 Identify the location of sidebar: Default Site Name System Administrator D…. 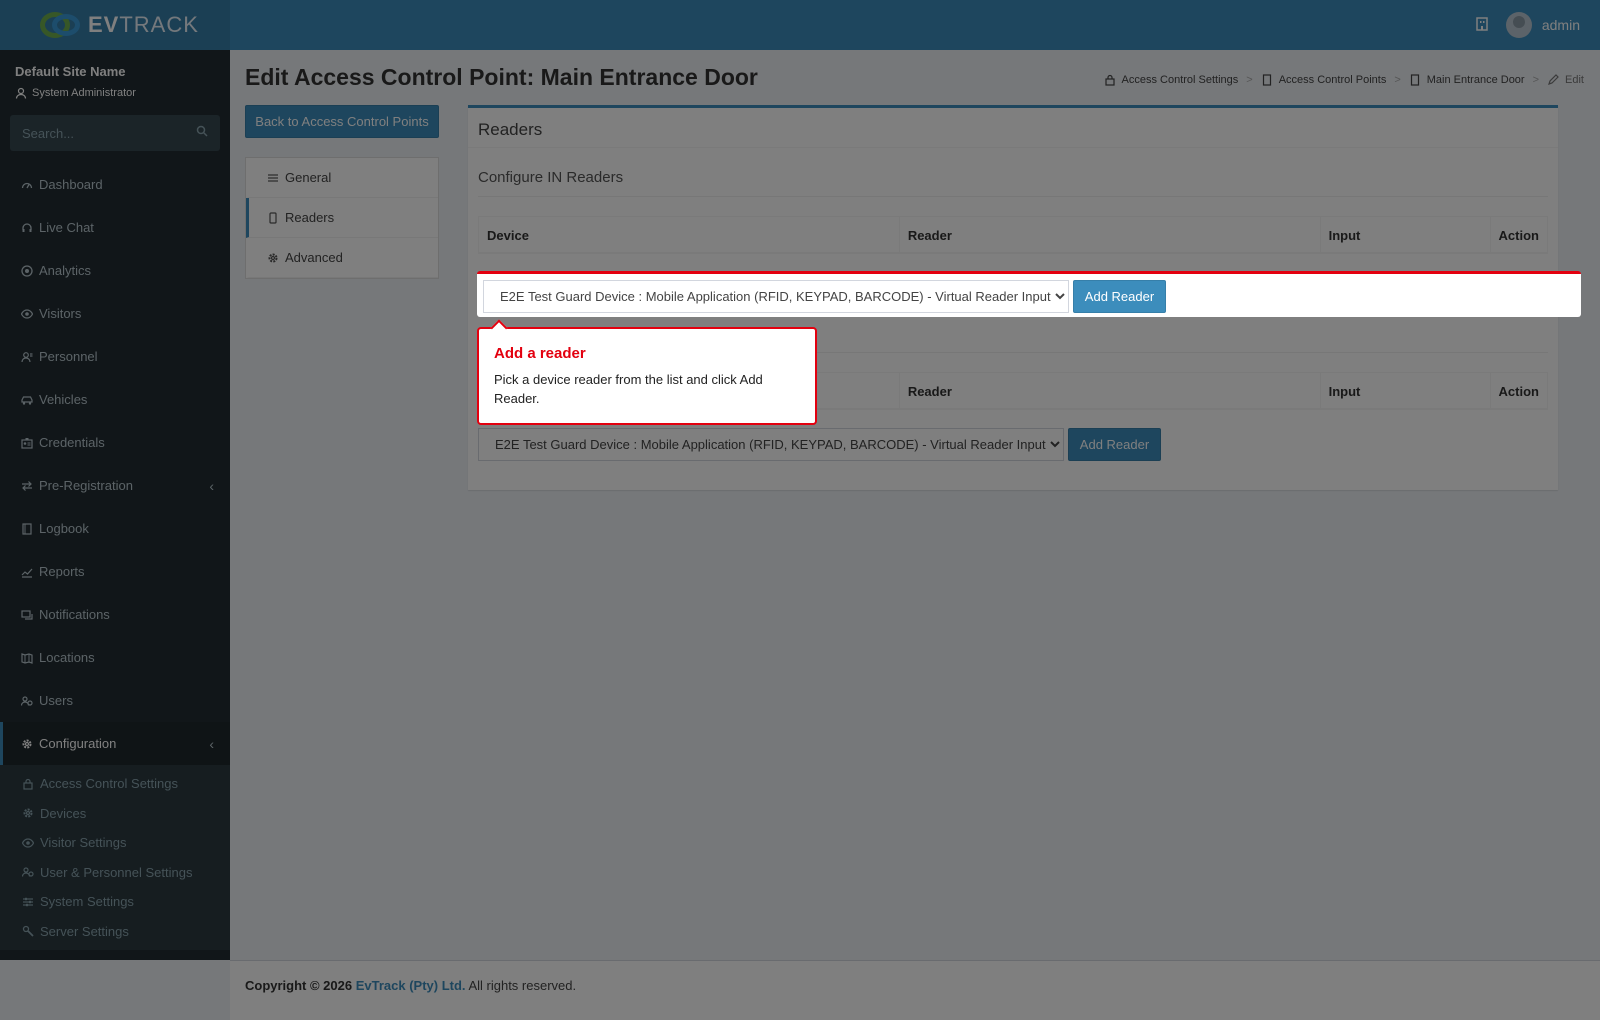
(115, 505).